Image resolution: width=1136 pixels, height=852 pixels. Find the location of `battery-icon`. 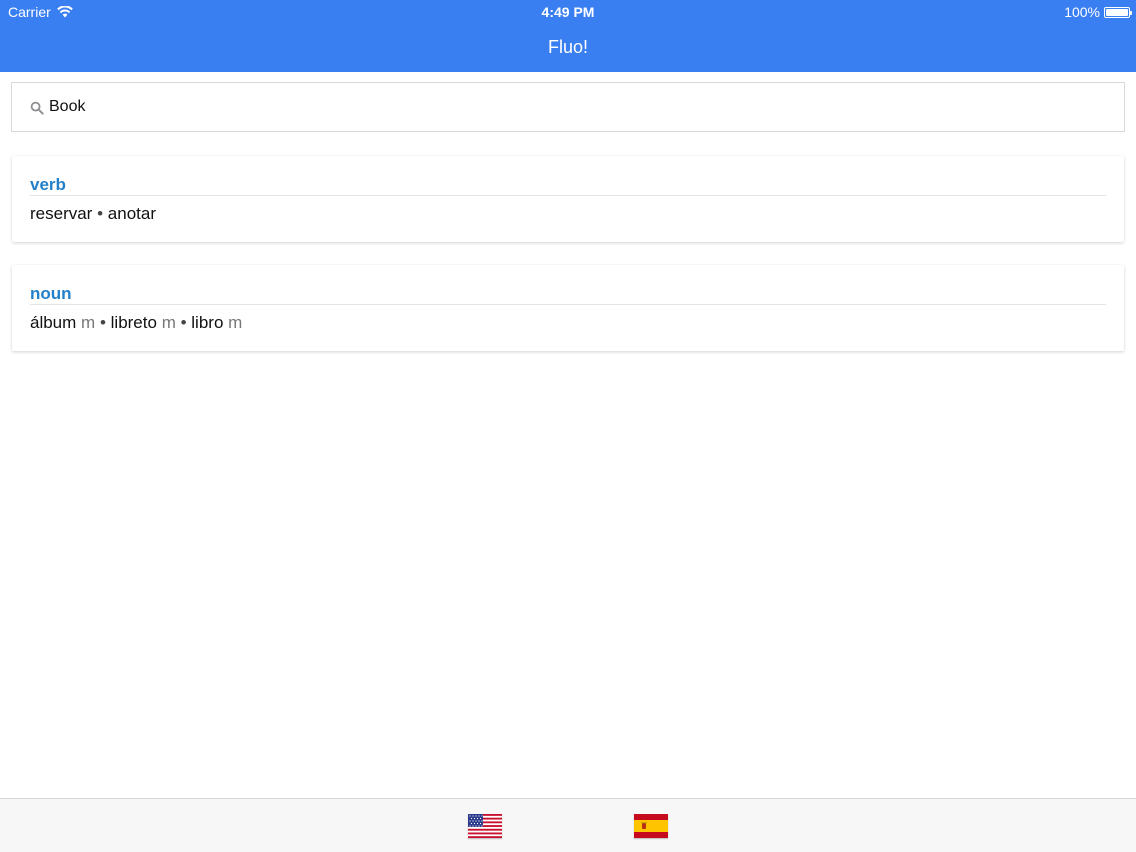

battery-icon is located at coordinates (1118, 12).